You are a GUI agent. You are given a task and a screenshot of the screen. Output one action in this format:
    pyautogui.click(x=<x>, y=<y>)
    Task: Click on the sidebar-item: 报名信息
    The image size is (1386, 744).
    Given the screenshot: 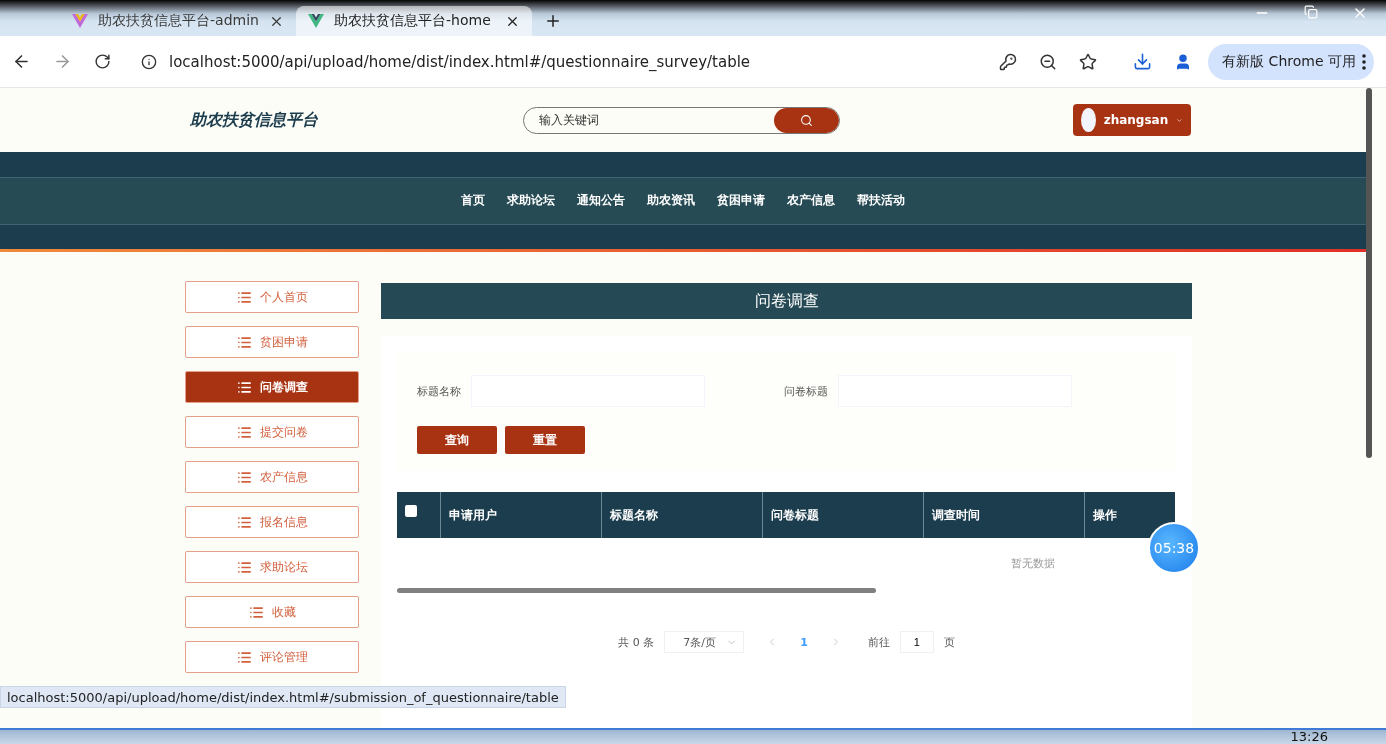 What is the action you would take?
    pyautogui.click(x=272, y=522)
    